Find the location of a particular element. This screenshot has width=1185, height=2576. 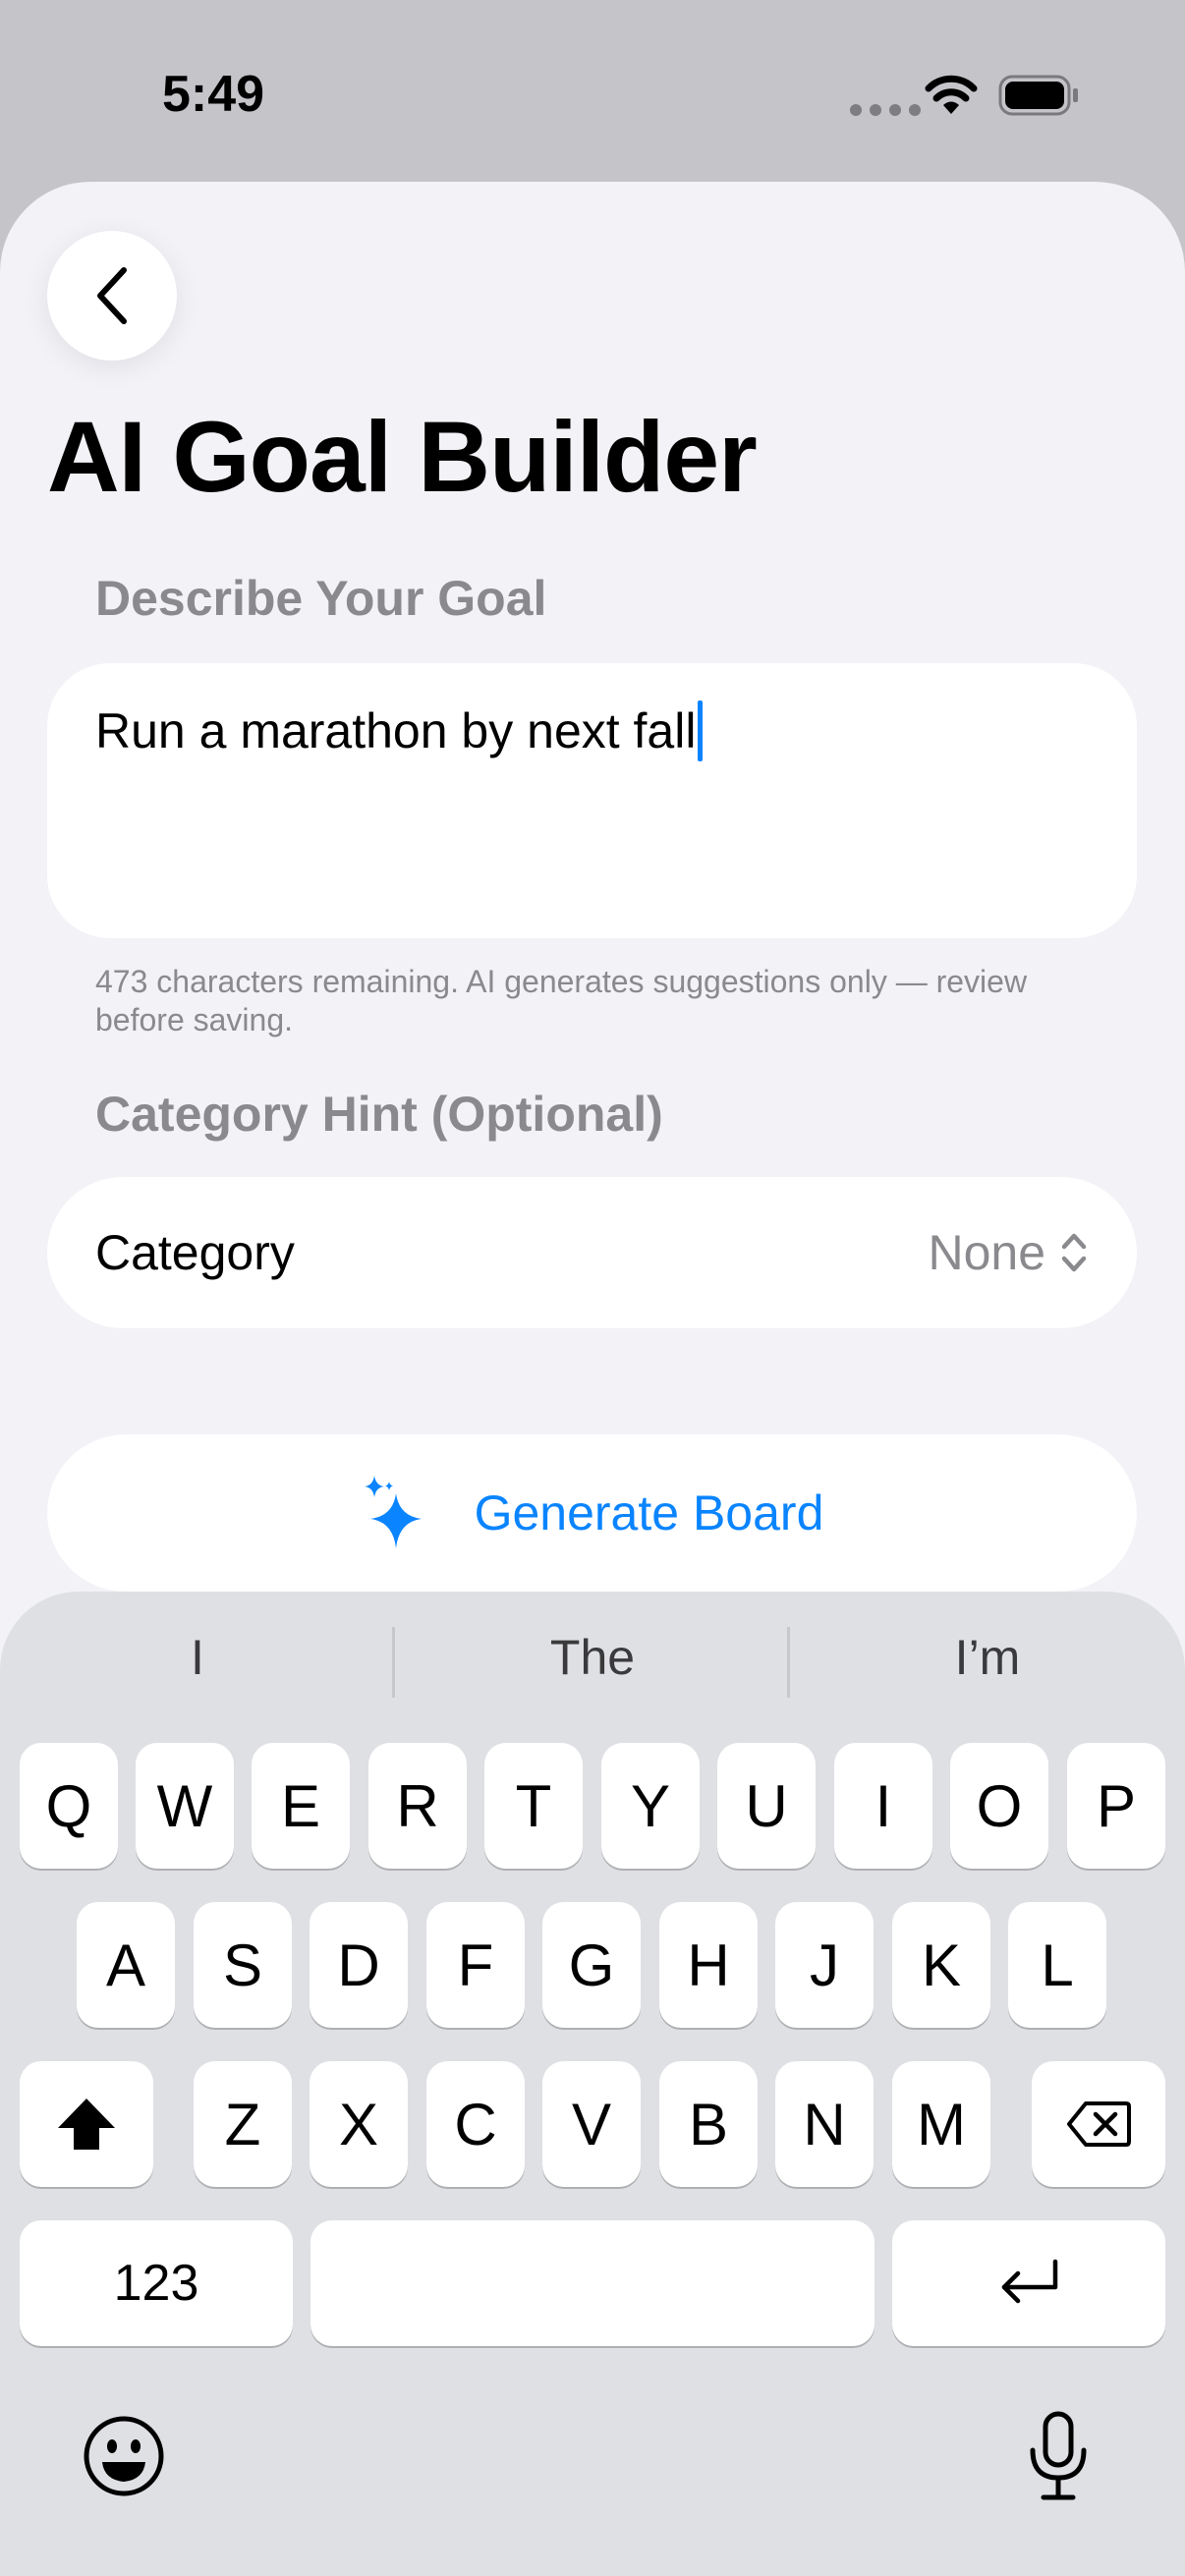

back-button is located at coordinates (112, 296).